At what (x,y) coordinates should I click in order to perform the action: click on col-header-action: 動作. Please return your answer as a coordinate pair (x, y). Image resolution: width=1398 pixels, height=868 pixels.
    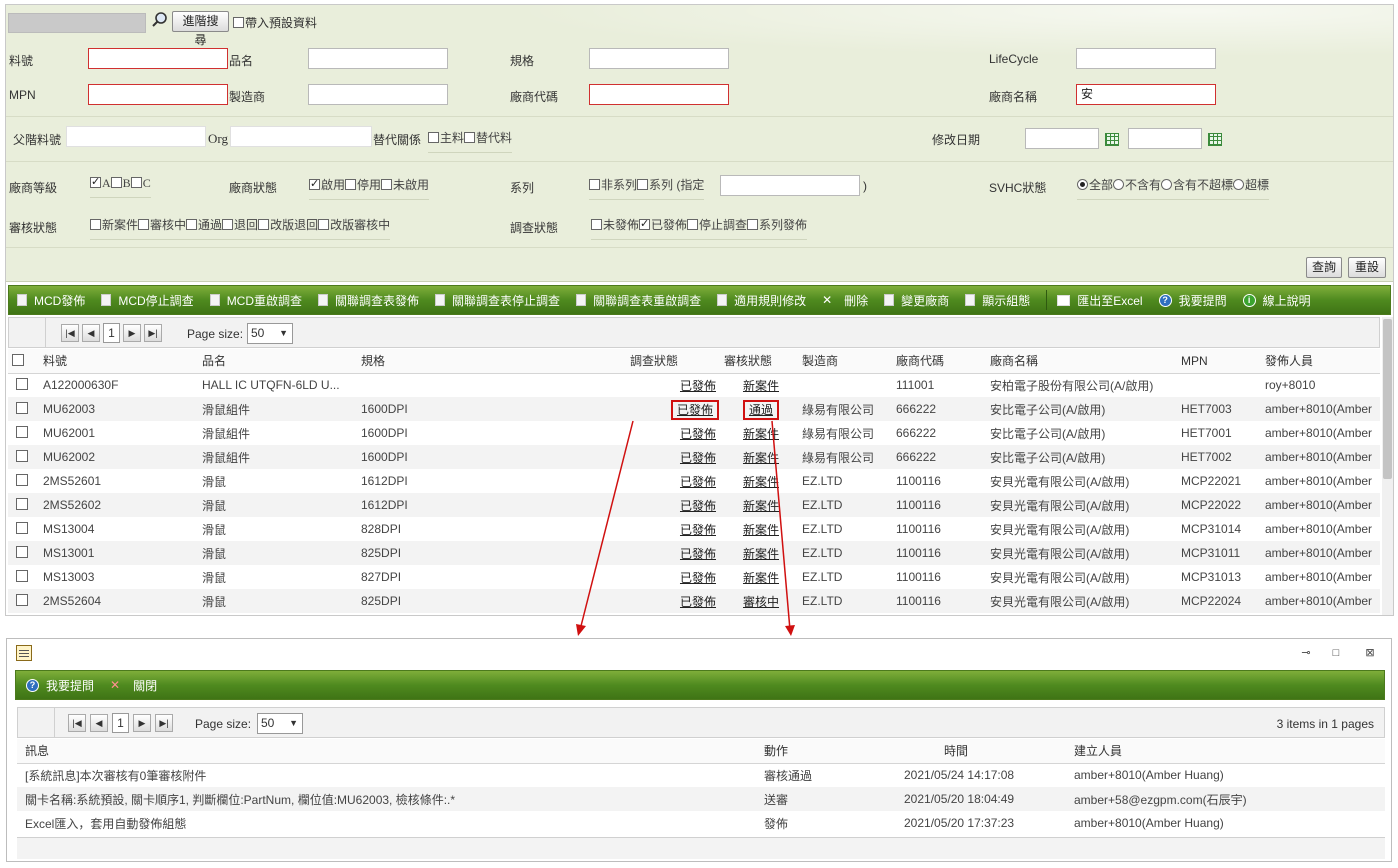
    Looking at the image, I should click on (830, 751).